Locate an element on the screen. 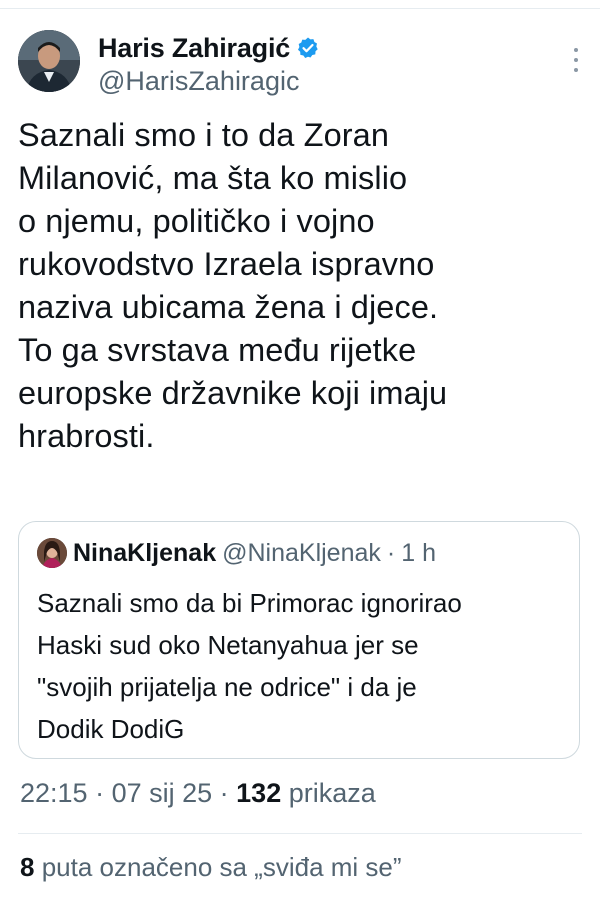 The width and height of the screenshot is (600, 900). quoted-author-avatar is located at coordinates (52, 553).